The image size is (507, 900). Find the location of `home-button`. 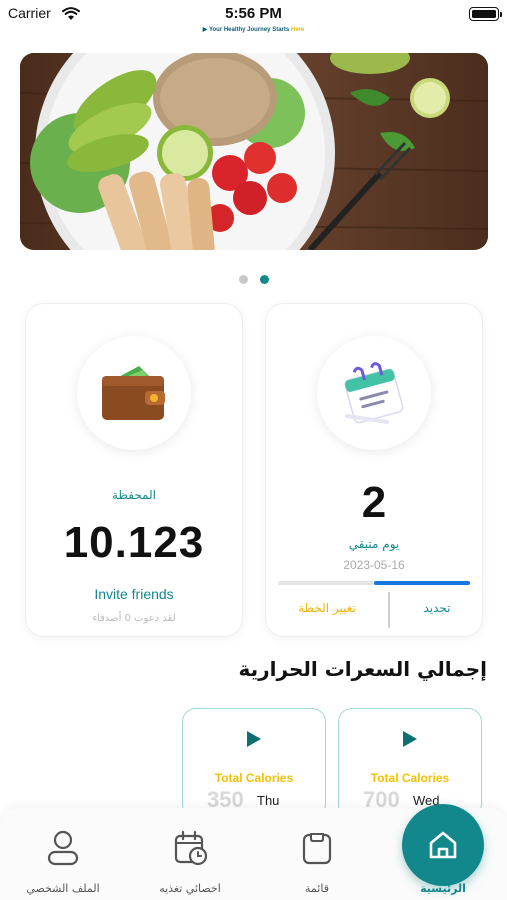

home-button is located at coordinates (443, 845).